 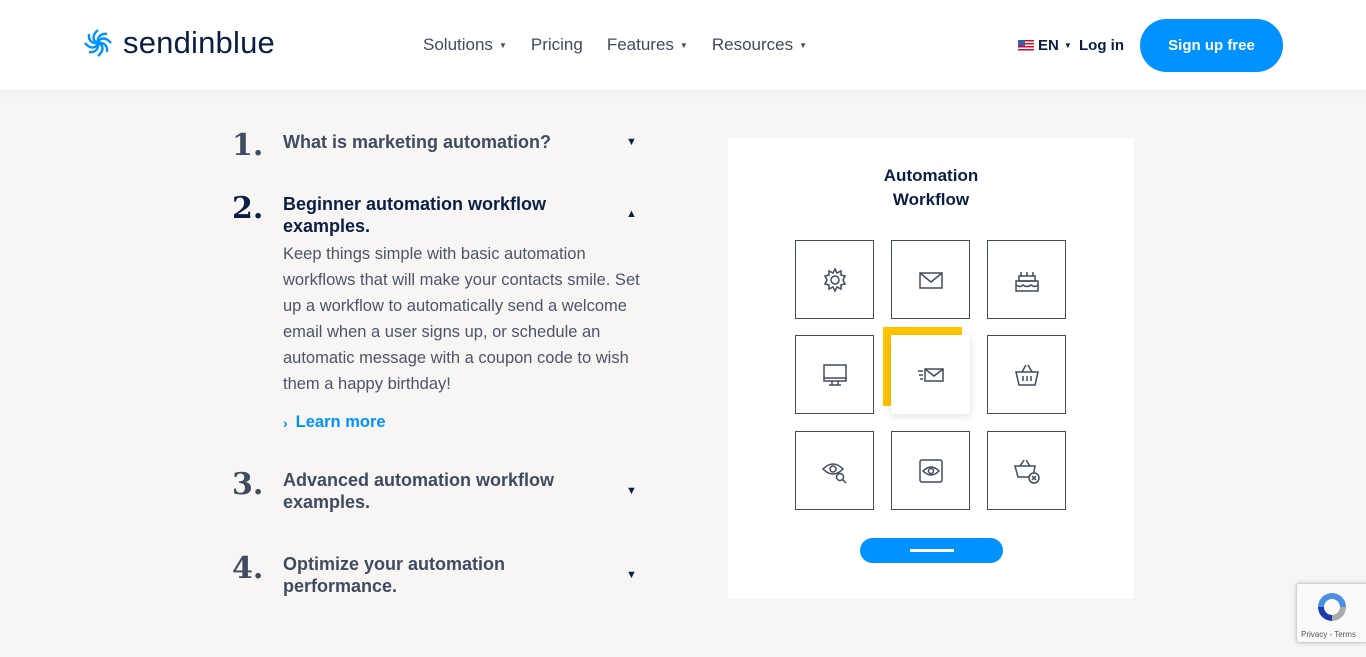 I want to click on basket-tile, so click(x=1026, y=374).